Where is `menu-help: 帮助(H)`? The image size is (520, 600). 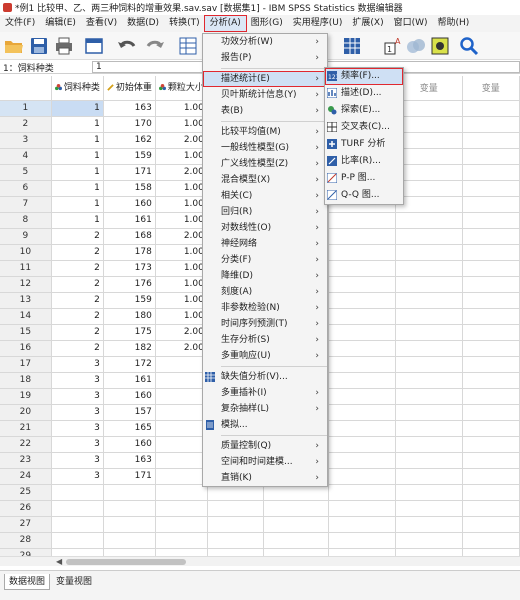
menu-help: 帮助(H) is located at coordinates (454, 23).